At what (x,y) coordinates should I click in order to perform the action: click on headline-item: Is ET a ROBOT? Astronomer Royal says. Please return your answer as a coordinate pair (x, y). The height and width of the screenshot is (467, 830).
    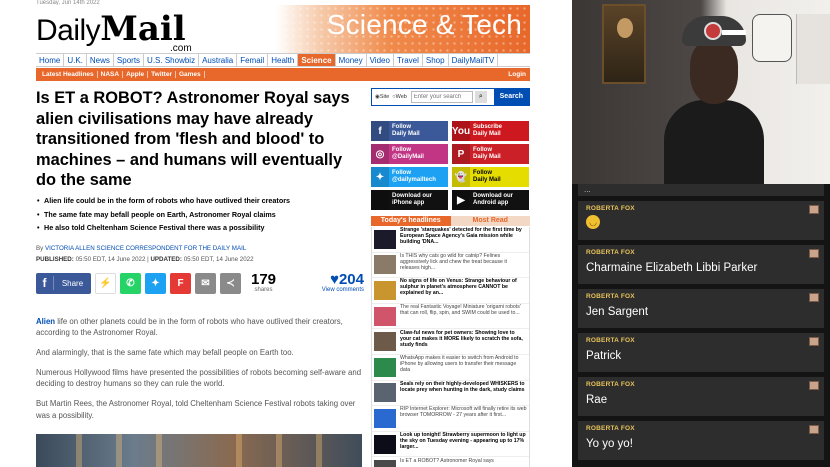
    Looking at the image, I should click on (450, 462).